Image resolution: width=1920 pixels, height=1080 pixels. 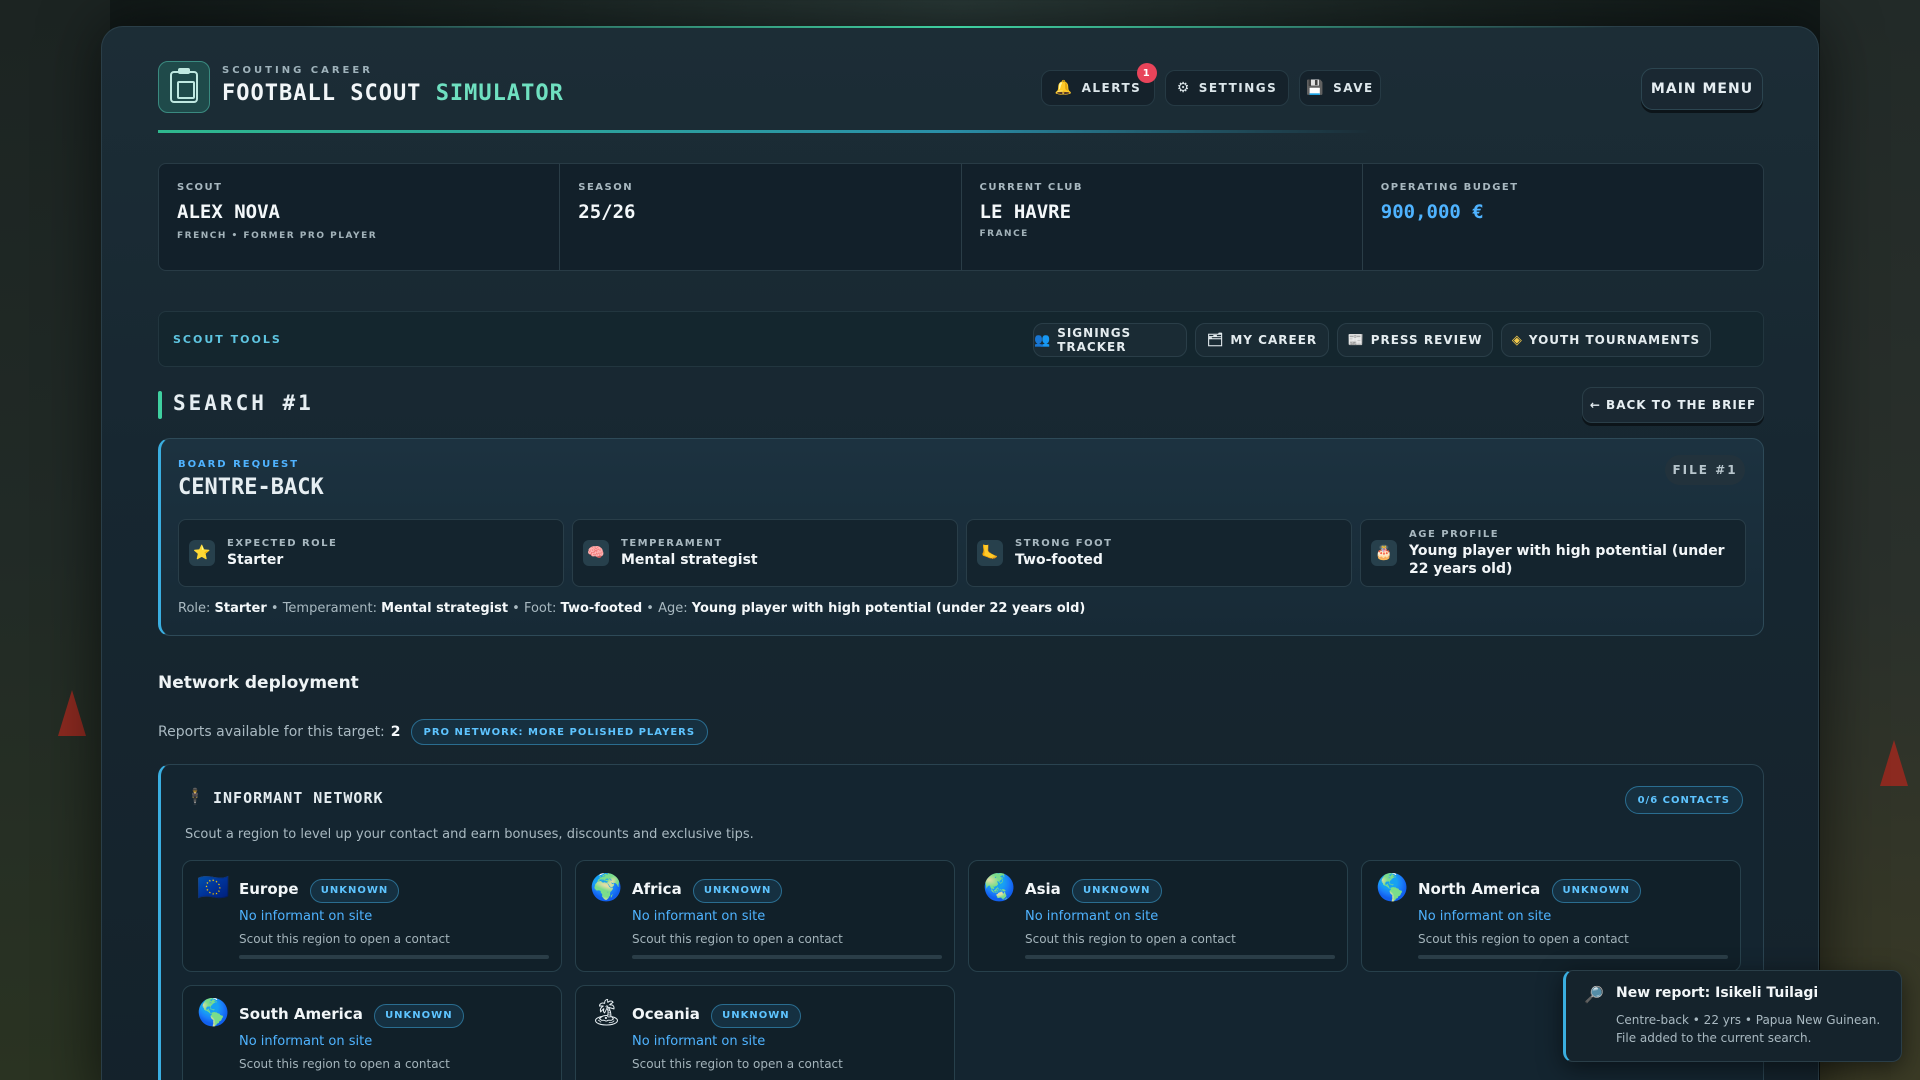 I want to click on main-menu-button: MAIN MENU, so click(x=1702, y=89).